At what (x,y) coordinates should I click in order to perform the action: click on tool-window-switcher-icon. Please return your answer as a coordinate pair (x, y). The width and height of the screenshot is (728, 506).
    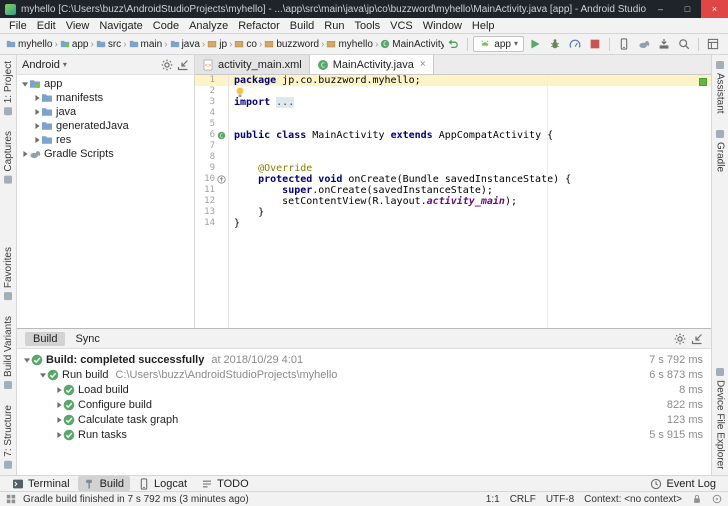
    Looking at the image, I should click on (11, 499).